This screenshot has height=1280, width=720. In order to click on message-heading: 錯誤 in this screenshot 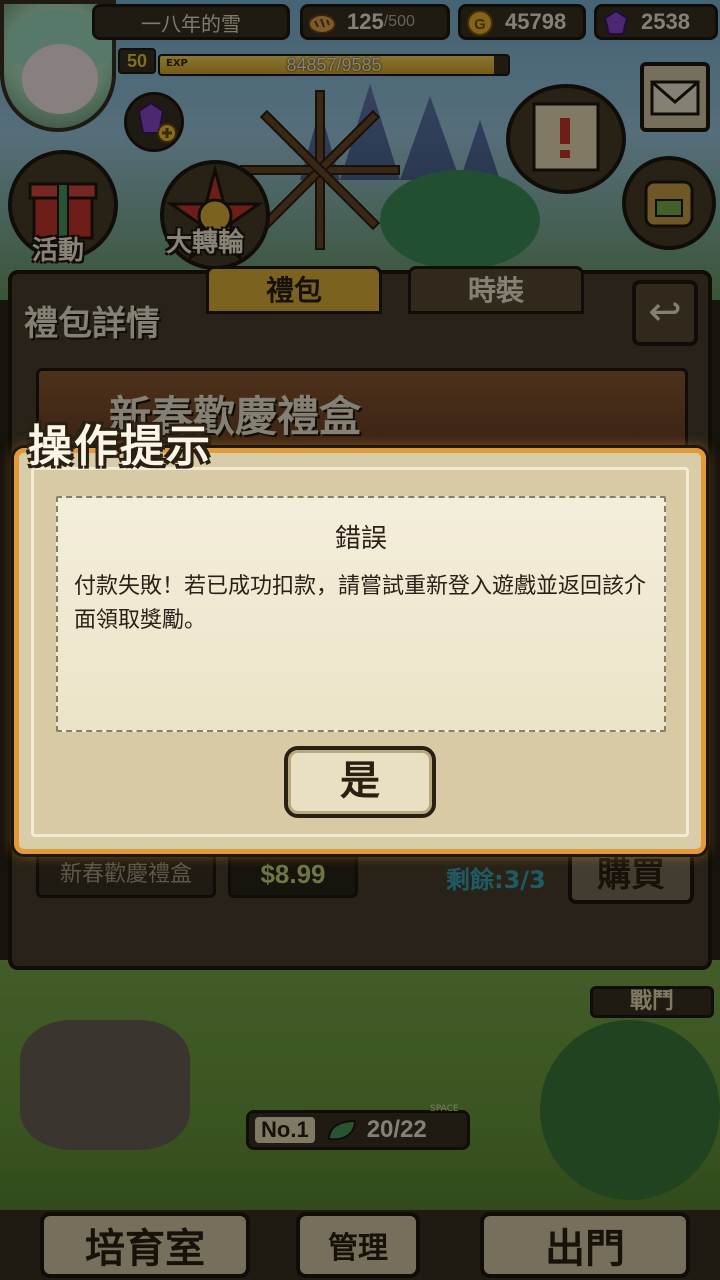, I will do `click(360, 539)`.